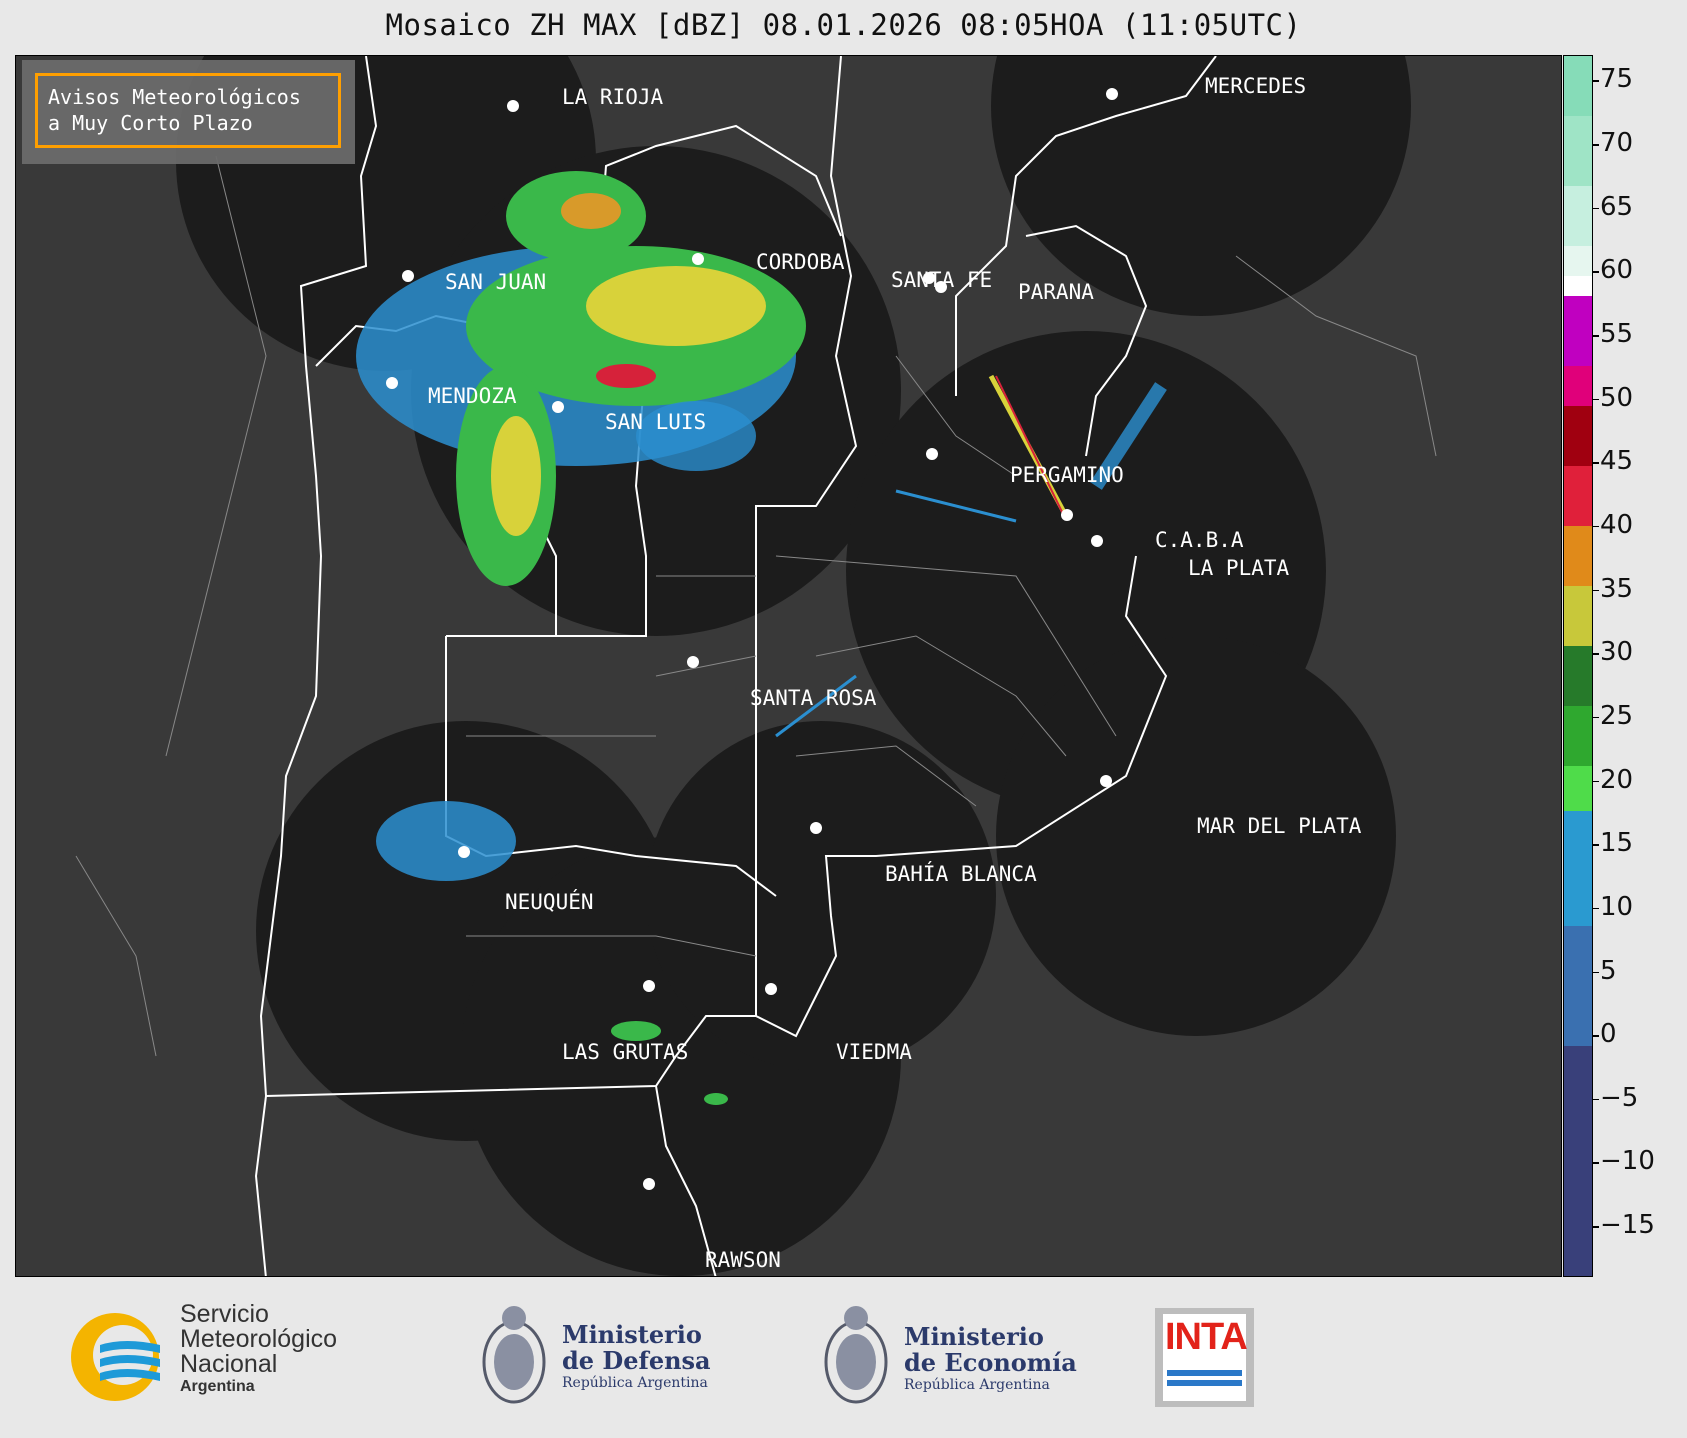 Image resolution: width=1687 pixels, height=1438 pixels. I want to click on city-label: MENDOZA, so click(472, 396).